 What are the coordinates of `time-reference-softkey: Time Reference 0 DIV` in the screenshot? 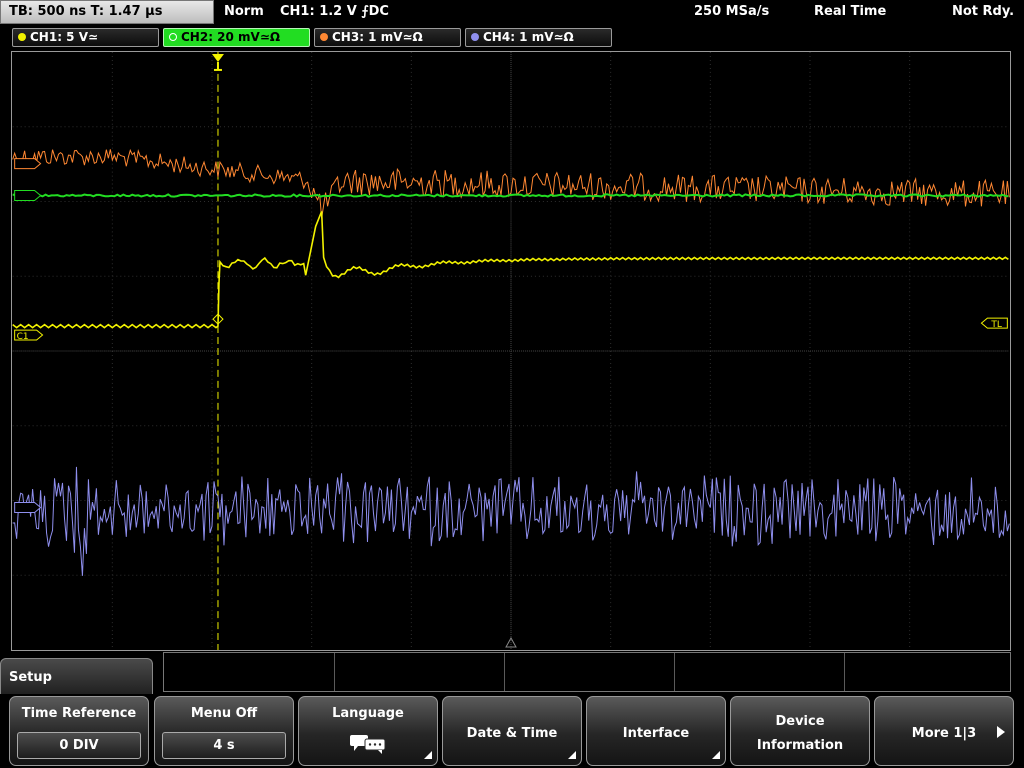 It's located at (79, 731).